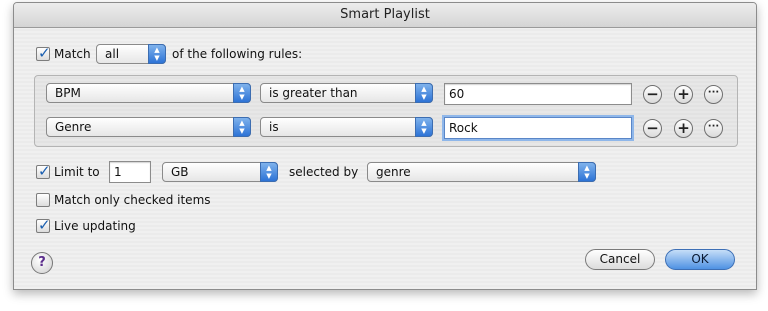  Describe the element at coordinates (683, 128) in the screenshot. I see `rule-2-add-button: +` at that location.